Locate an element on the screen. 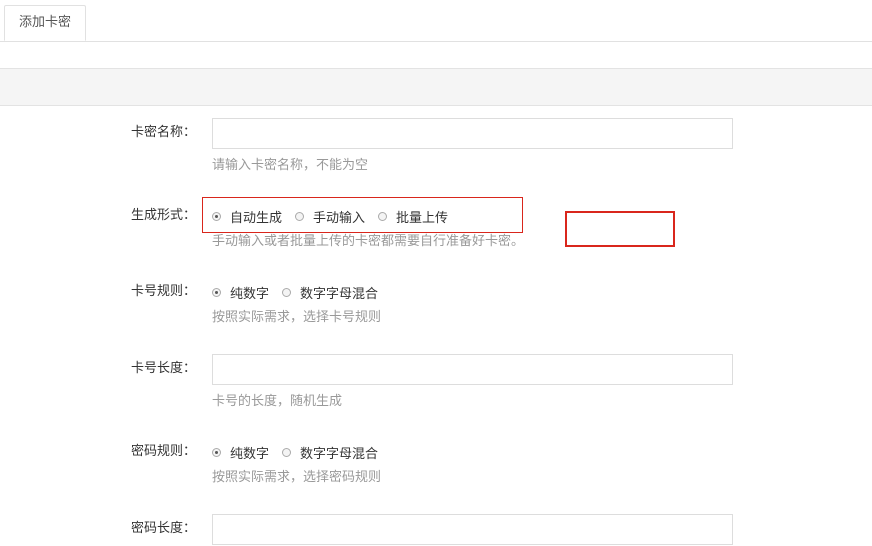 This screenshot has width=872, height=546. card-rule-label: 卡号规则： is located at coordinates (163, 291).